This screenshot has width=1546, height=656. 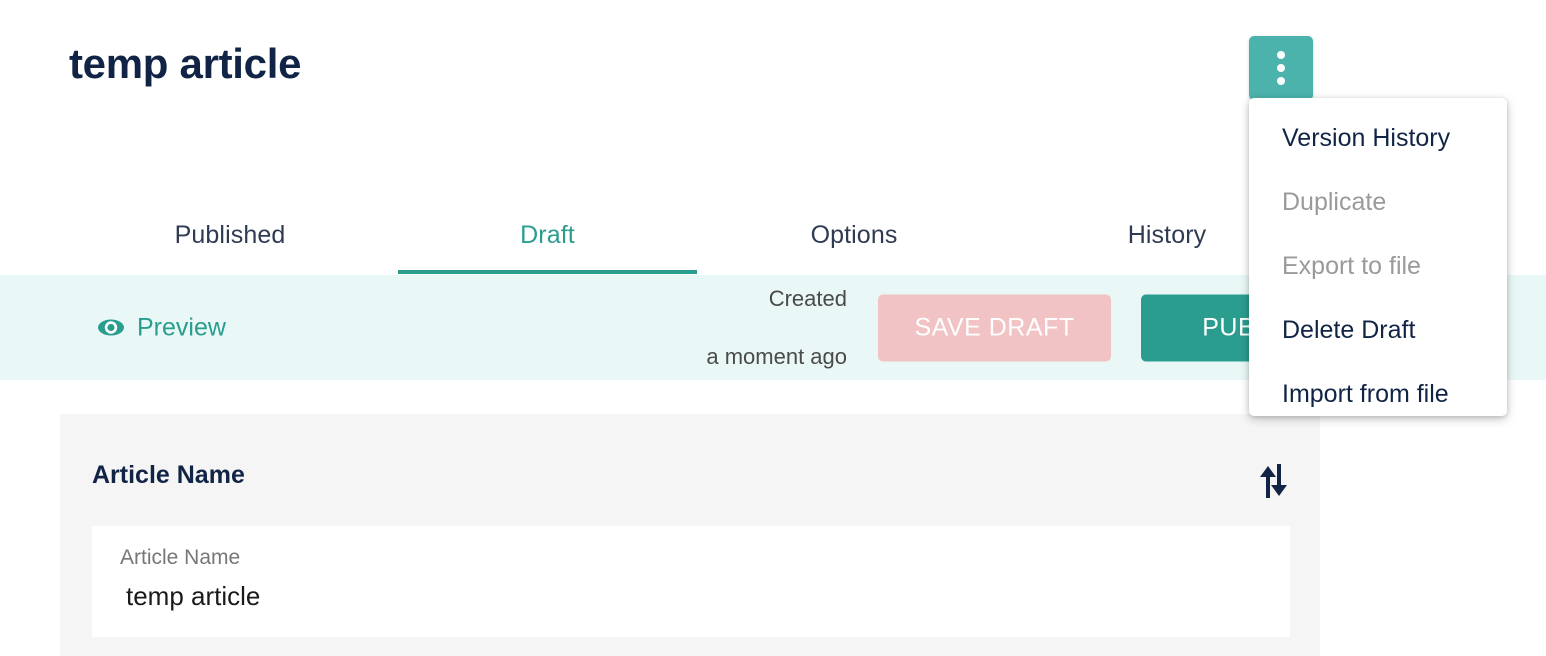 What do you see at coordinates (807, 298) in the screenshot?
I see `created-label: Created` at bounding box center [807, 298].